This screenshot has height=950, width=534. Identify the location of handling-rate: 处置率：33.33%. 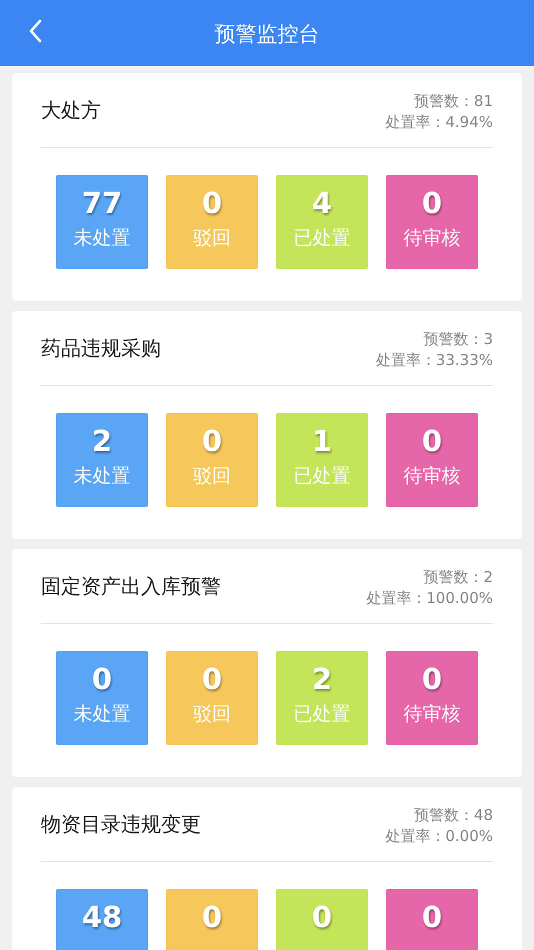
(434, 360).